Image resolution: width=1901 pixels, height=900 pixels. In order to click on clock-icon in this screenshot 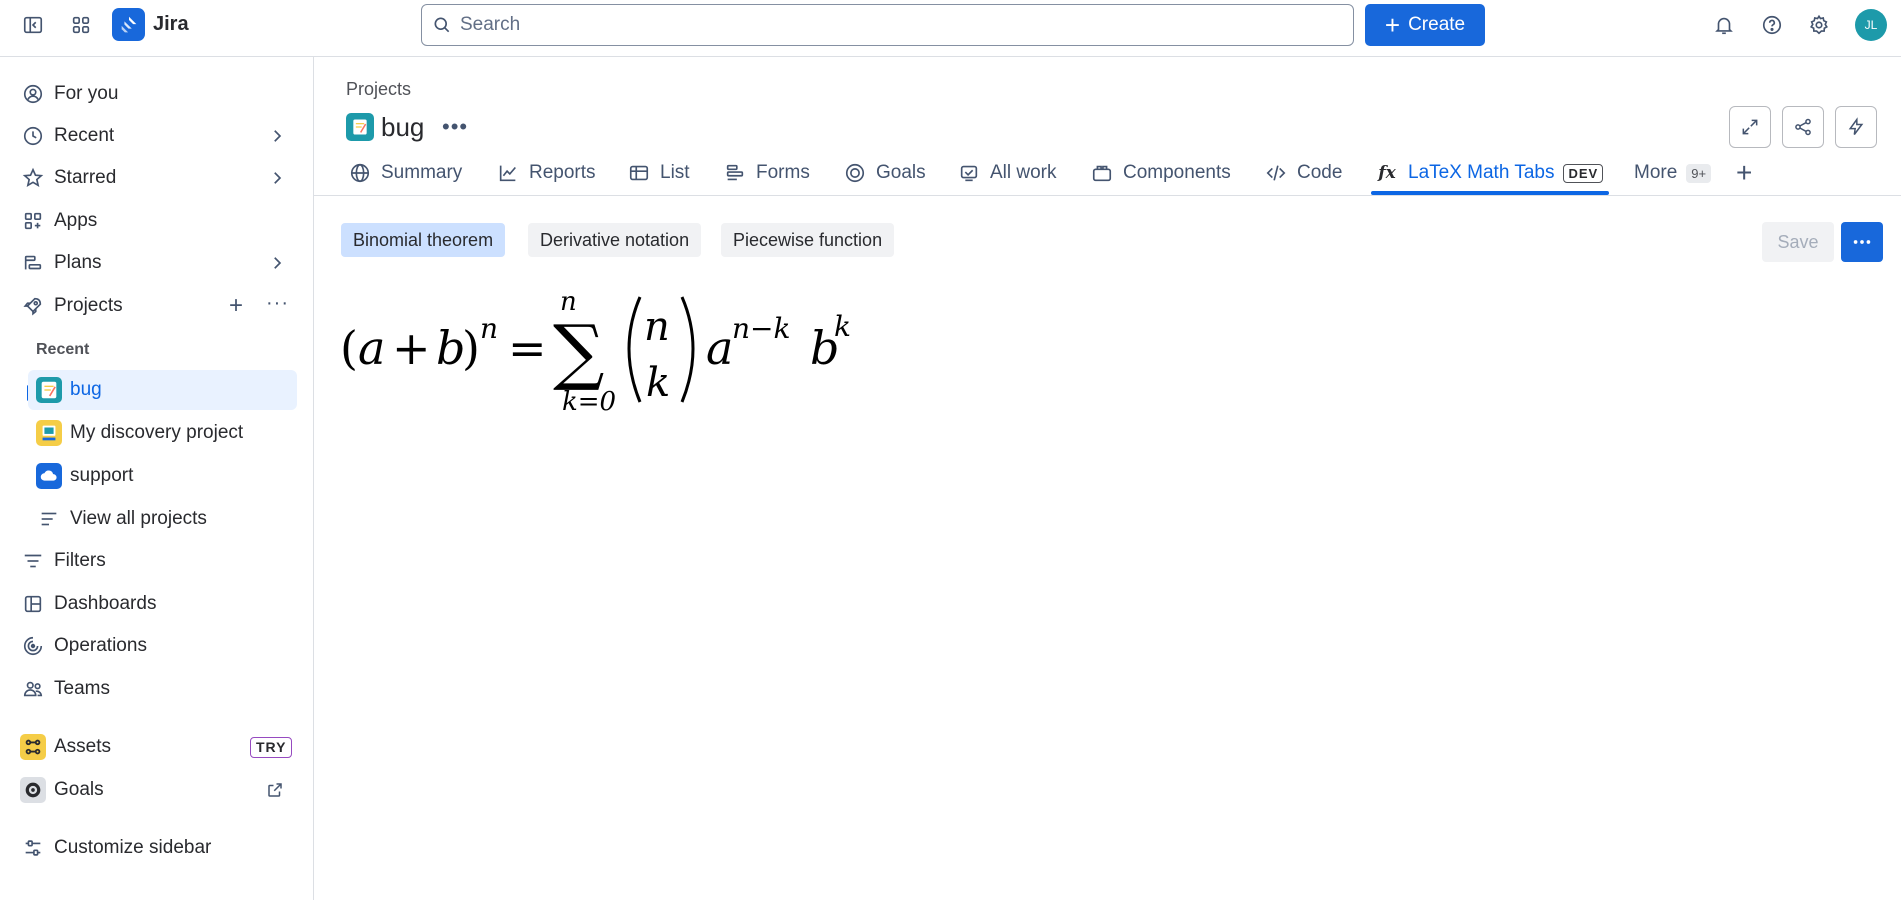, I will do `click(33, 136)`.